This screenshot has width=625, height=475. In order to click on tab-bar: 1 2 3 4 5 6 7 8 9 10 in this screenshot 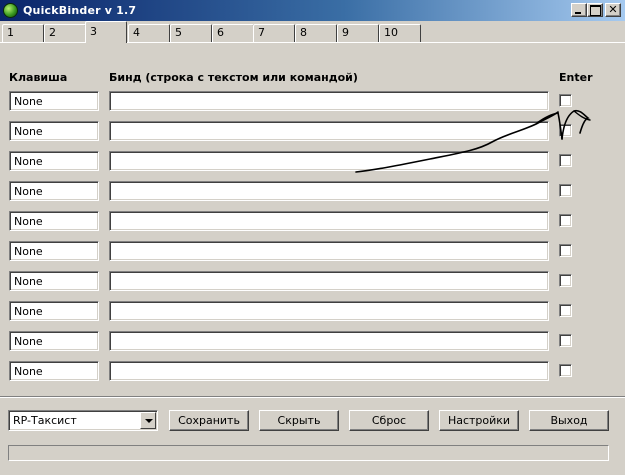, I will do `click(312, 32)`.